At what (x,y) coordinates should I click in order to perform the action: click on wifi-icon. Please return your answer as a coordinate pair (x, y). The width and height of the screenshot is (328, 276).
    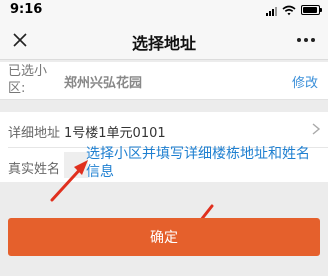
    Looking at the image, I should click on (289, 10).